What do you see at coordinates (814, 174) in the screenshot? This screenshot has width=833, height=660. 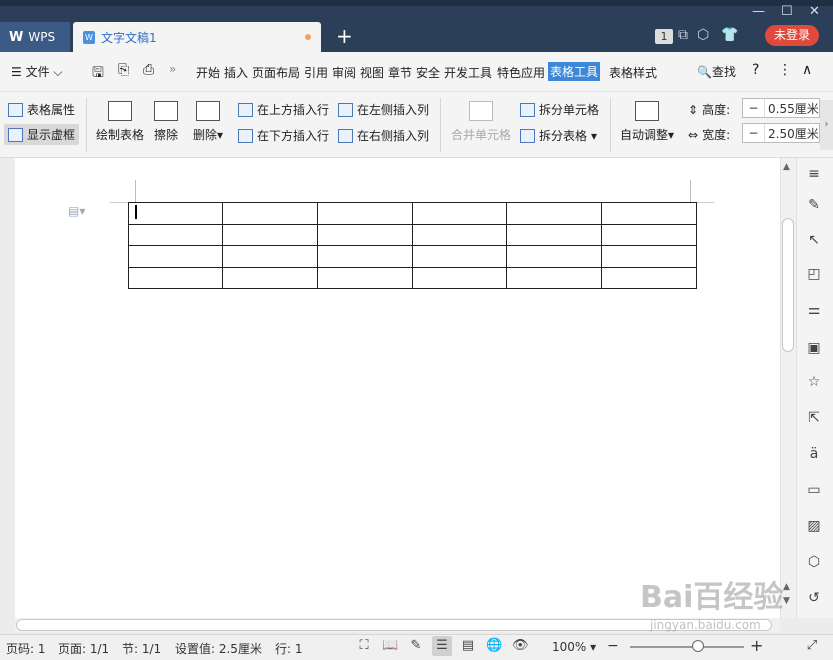 I see `panel-collapse-icon: ≡` at bounding box center [814, 174].